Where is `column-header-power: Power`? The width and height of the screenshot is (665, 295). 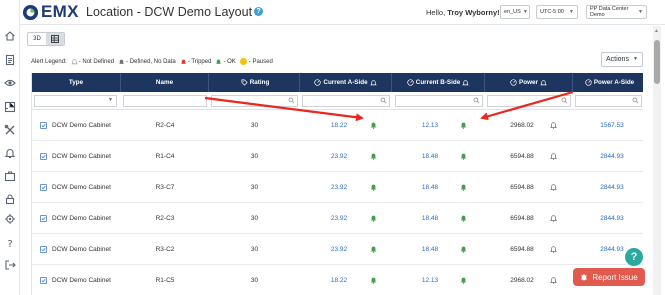
column-header-power: Power is located at coordinates (529, 82).